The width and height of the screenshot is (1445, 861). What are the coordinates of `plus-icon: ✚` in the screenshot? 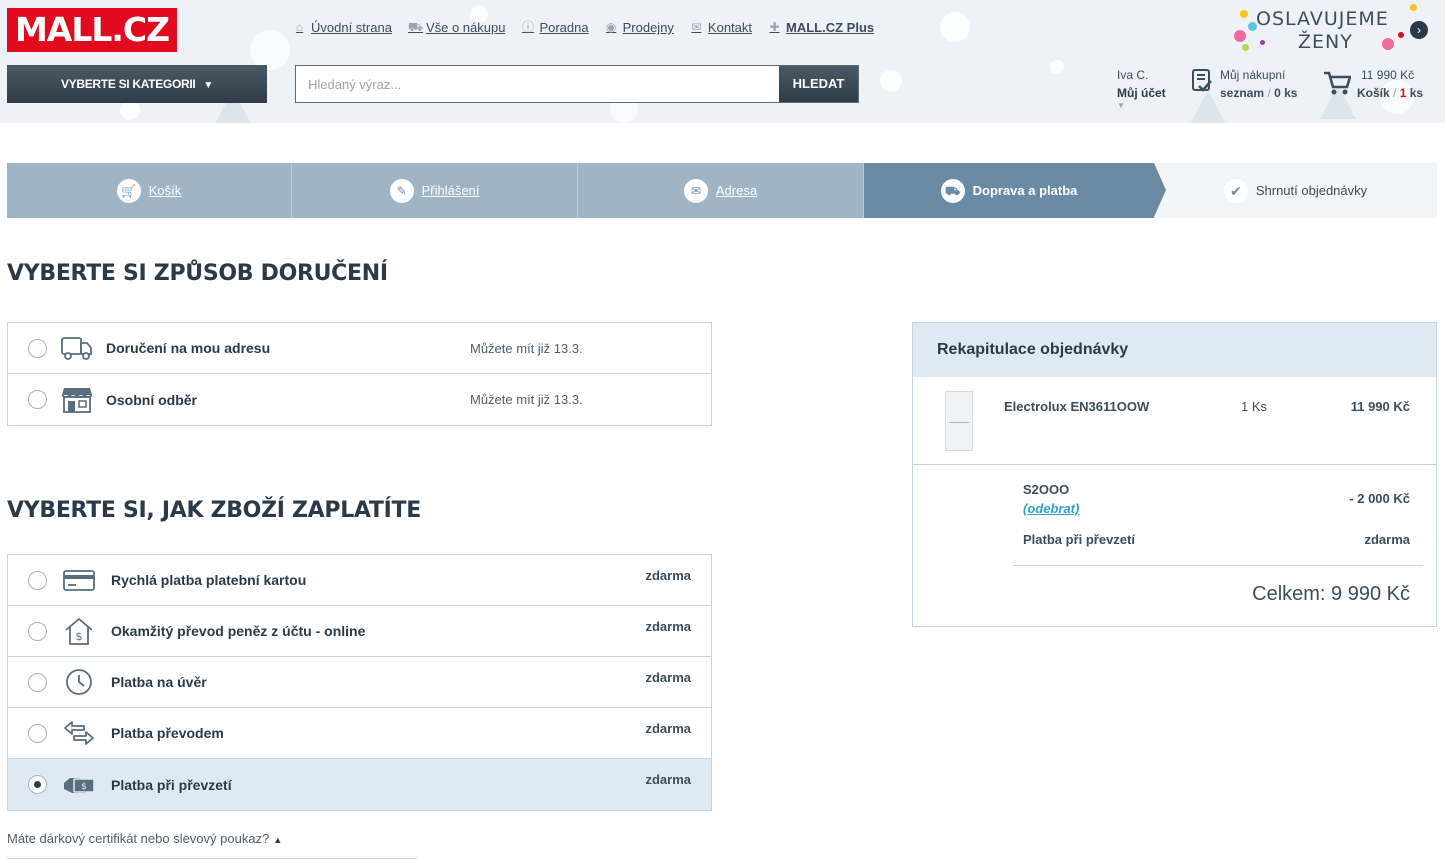 It's located at (774, 27).